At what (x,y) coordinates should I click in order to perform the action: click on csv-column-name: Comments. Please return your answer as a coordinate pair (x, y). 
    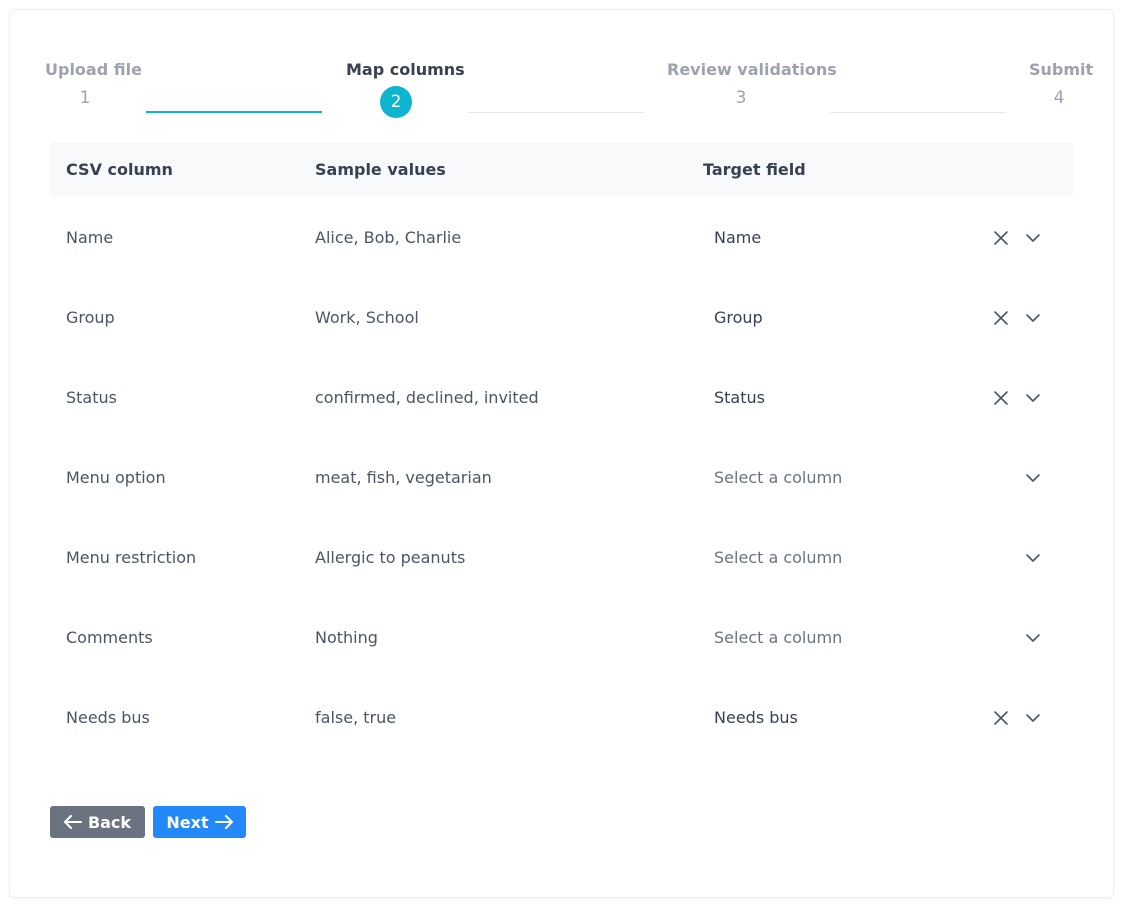
    Looking at the image, I should click on (109, 637).